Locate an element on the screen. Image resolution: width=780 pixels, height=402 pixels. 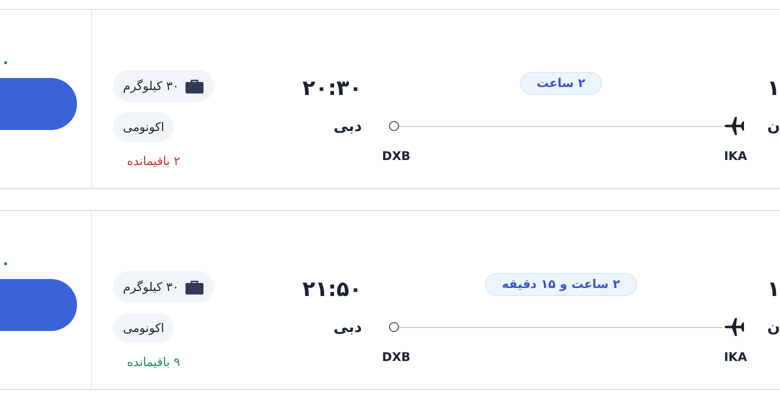
arrival-time: ۲۱:۵۰ is located at coordinates (332, 289).